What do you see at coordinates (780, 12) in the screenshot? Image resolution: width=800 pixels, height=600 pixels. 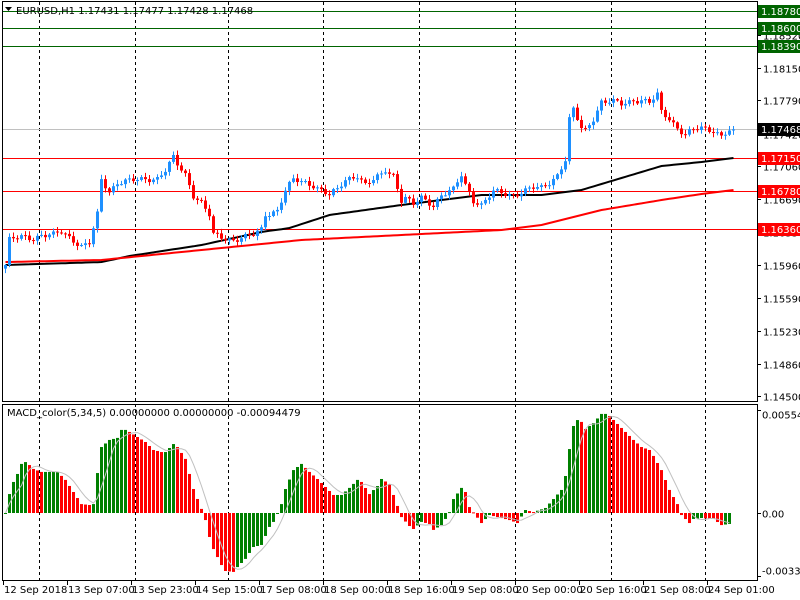 I see `price-level-value: 1.18780` at bounding box center [780, 12].